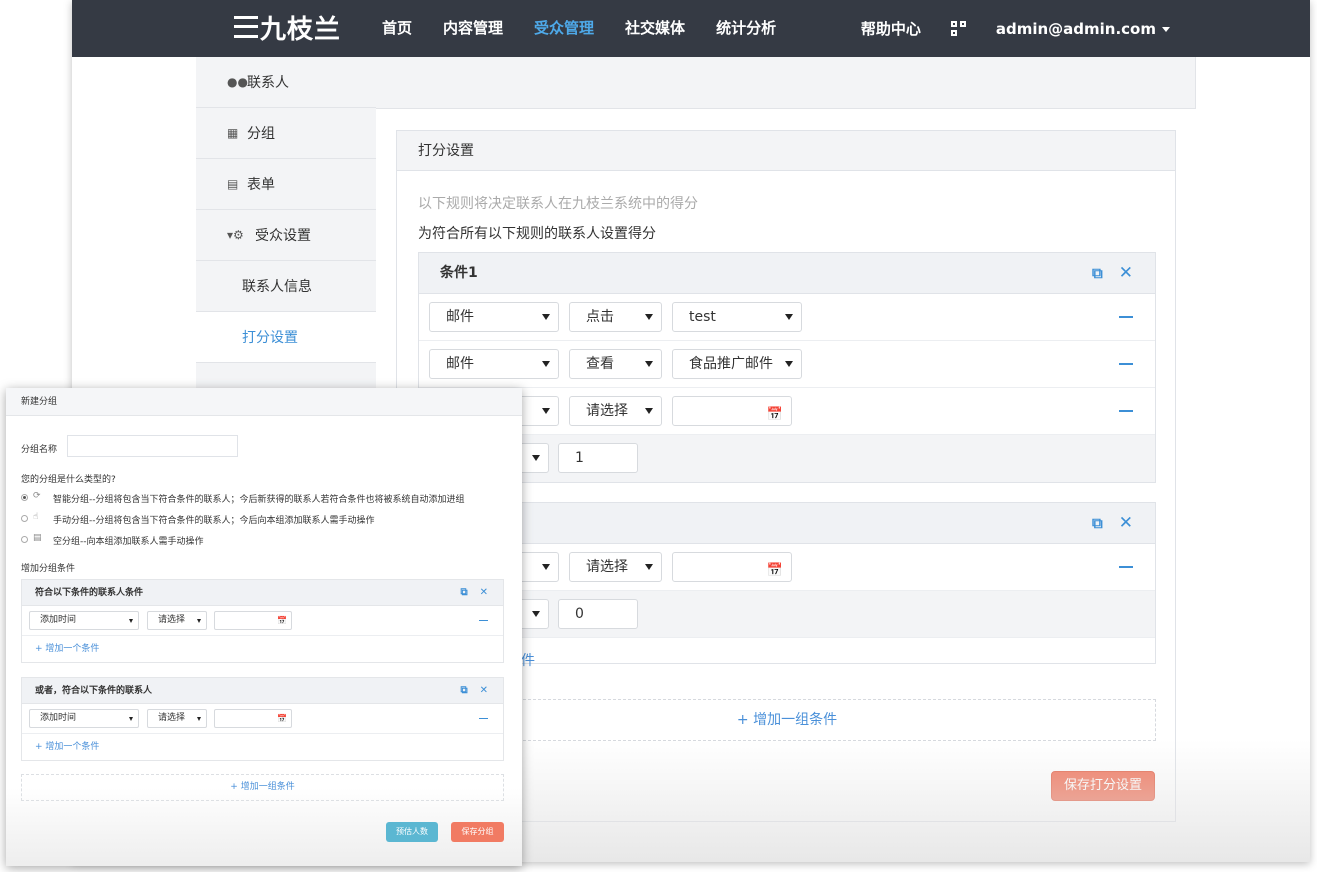  What do you see at coordinates (397, 28) in the screenshot?
I see `nav-home: 首页` at bounding box center [397, 28].